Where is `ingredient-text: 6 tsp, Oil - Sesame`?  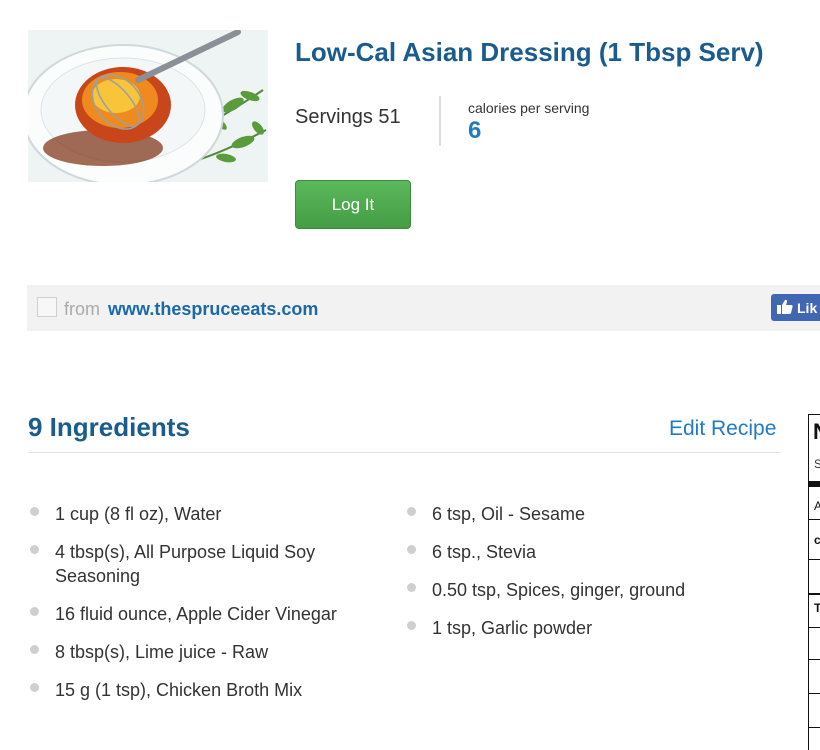 ingredient-text: 6 tsp, Oil - Sesame is located at coordinates (509, 514).